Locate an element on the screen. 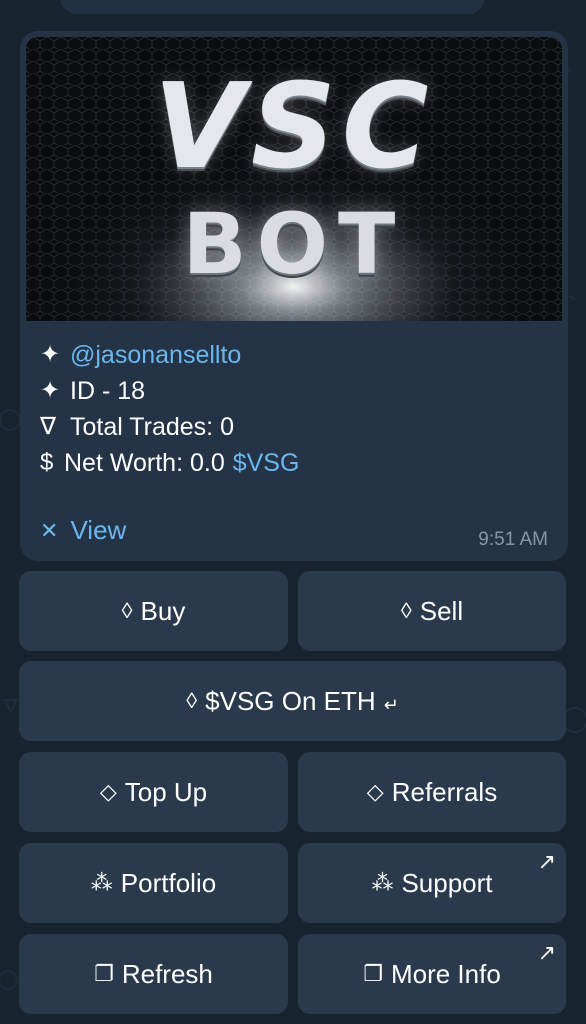 This screenshot has height=1024, width=586. username-link: @jasonansellto is located at coordinates (155, 355).